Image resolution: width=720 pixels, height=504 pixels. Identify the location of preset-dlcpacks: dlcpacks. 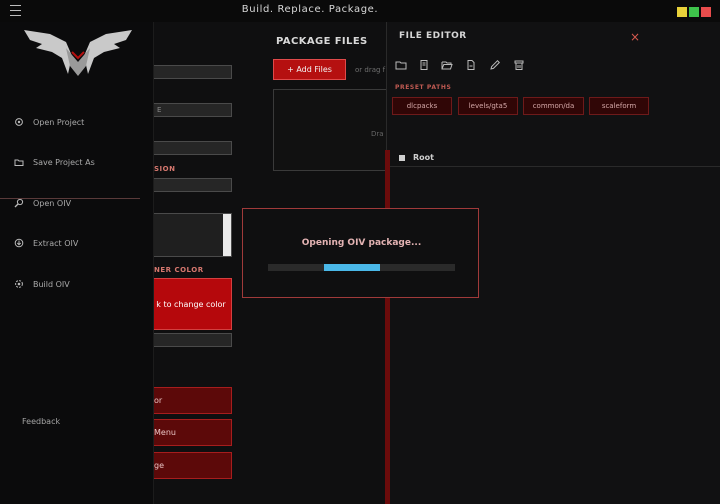
(422, 106).